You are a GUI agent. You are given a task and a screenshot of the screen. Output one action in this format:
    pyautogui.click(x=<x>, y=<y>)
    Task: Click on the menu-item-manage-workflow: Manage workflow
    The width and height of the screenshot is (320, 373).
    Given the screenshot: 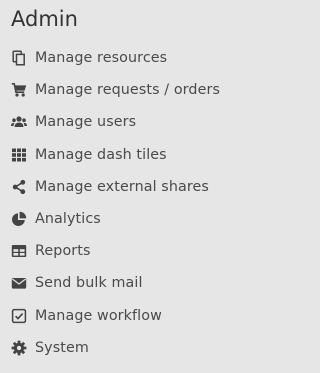 What is the action you would take?
    pyautogui.click(x=146, y=316)
    